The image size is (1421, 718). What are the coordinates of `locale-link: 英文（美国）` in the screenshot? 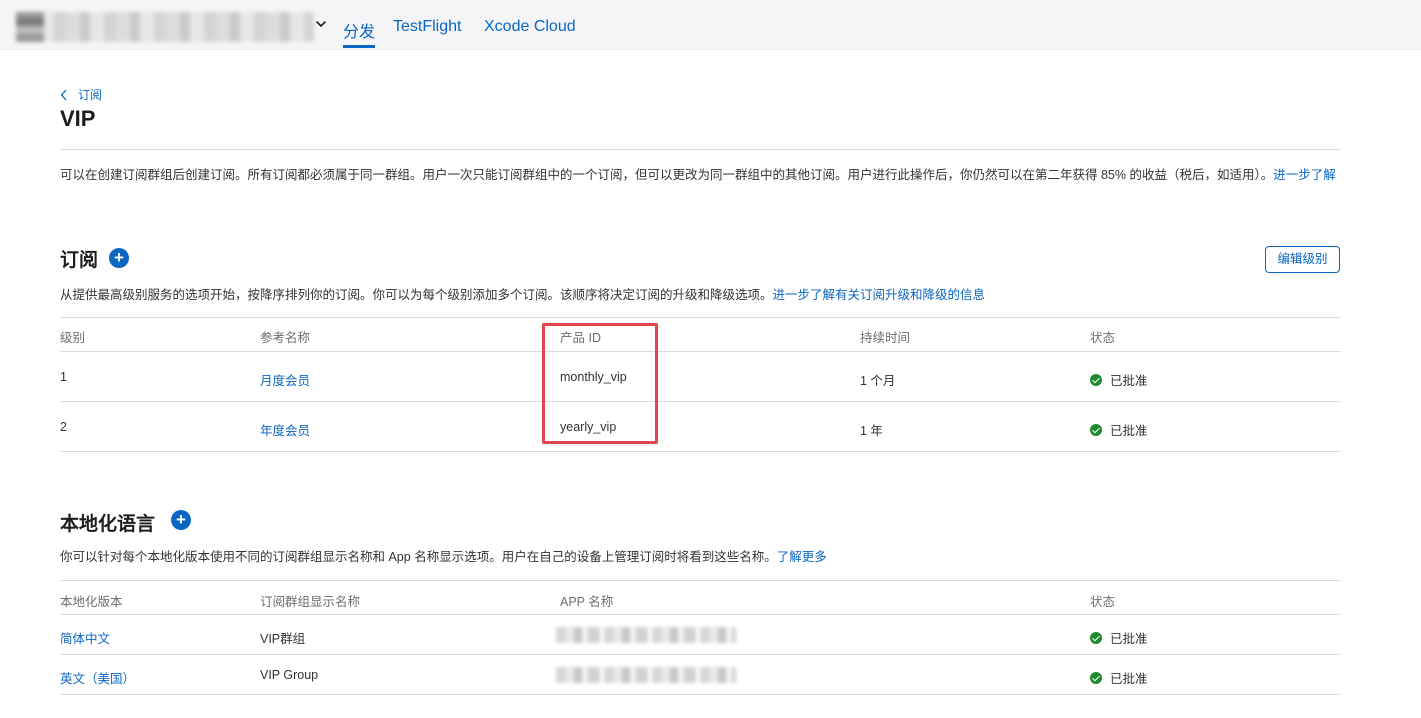 It's located at (97, 677).